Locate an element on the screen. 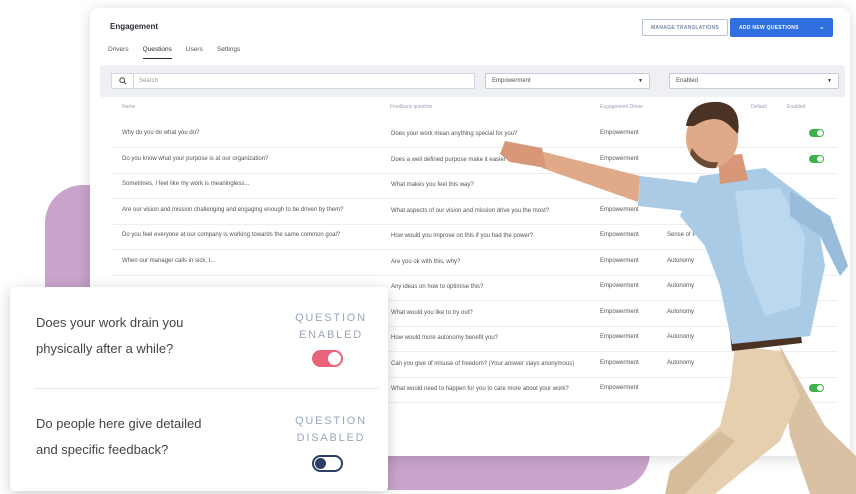 Image resolution: width=856 pixels, height=494 pixels. add-new-questions-button: ADD NEW QUESTIONS ⌄ is located at coordinates (781, 27).